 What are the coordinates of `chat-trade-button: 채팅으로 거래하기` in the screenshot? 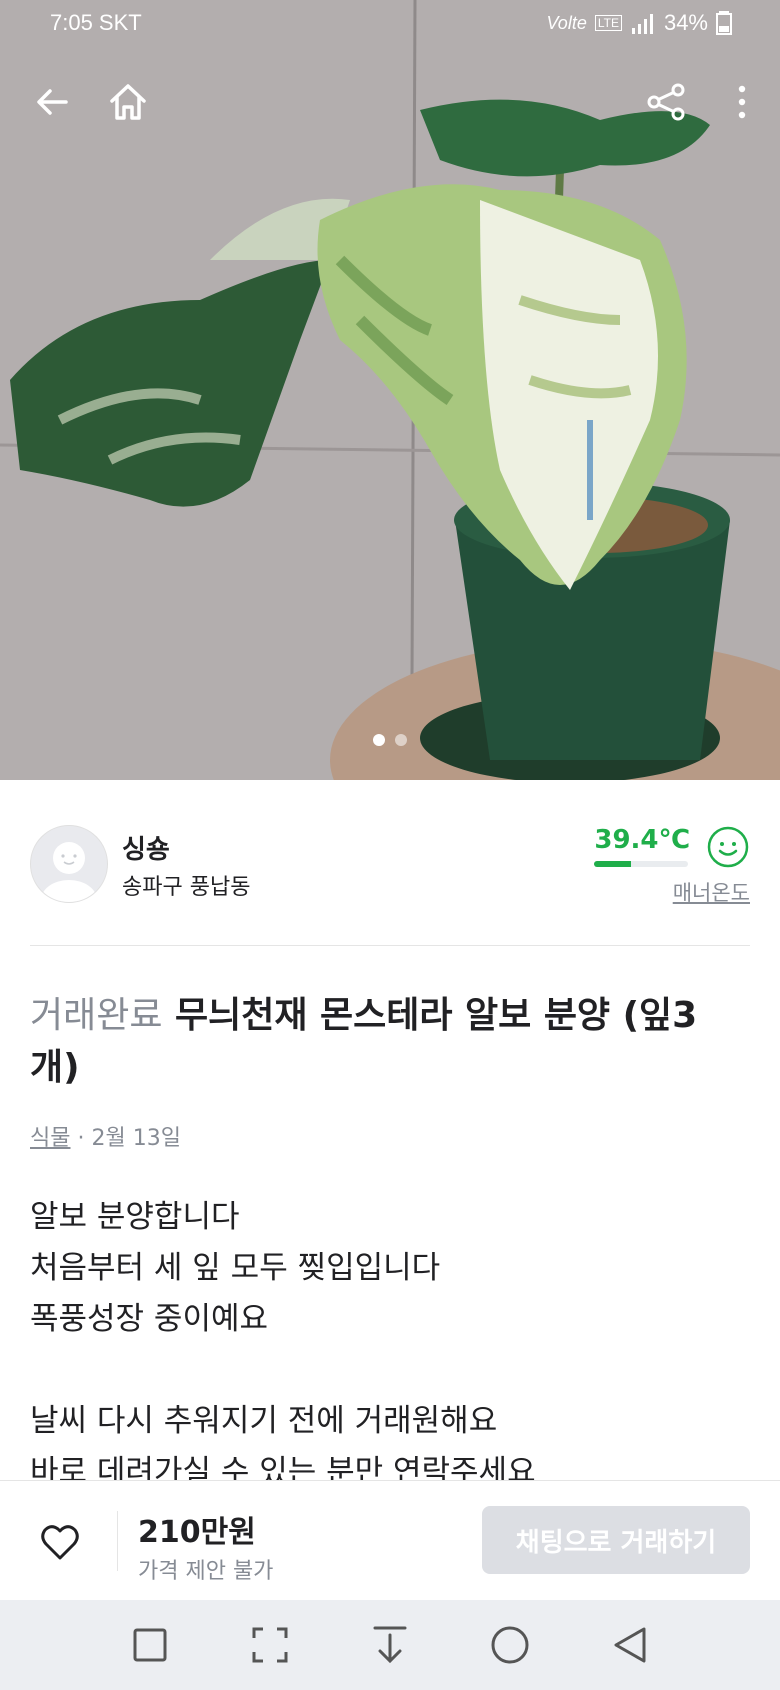 It's located at (616, 1540).